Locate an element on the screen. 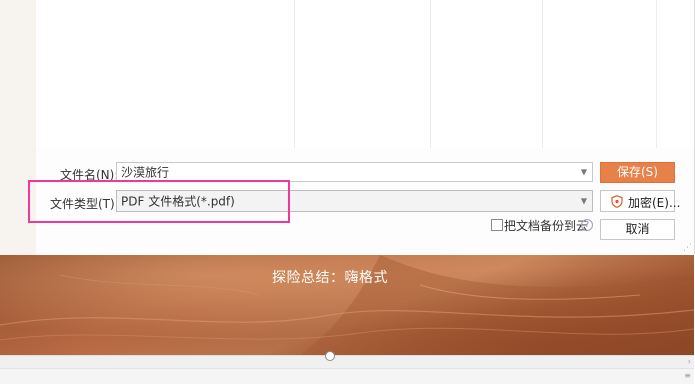  status-bar: ≡ is located at coordinates (347, 376).